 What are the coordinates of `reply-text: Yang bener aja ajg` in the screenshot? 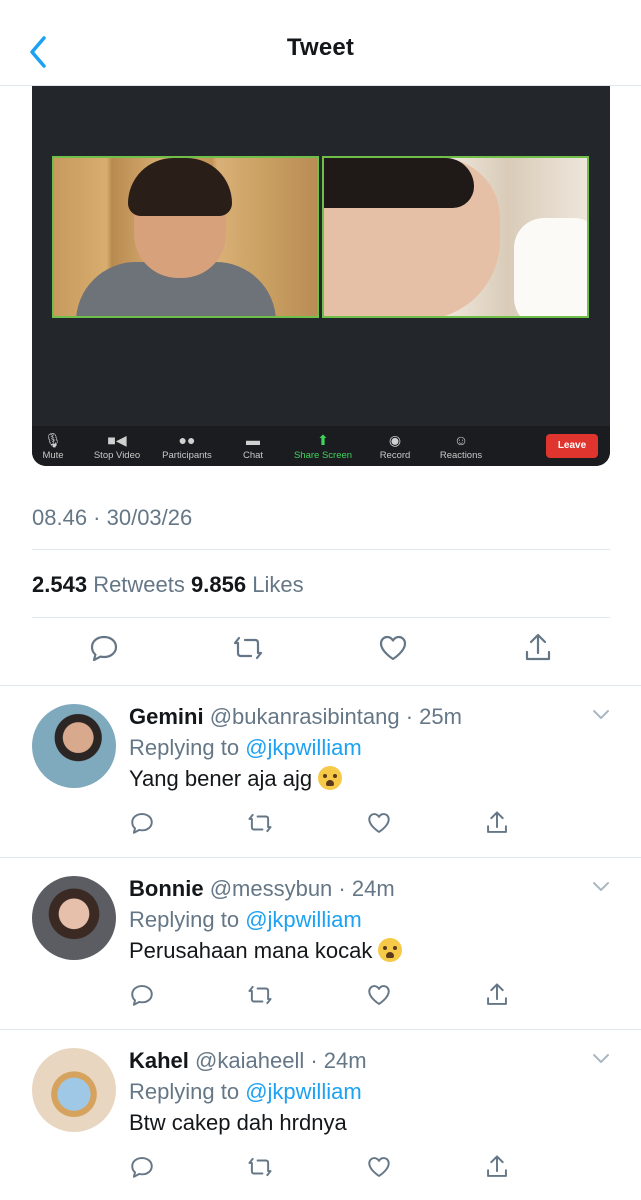 It's located at (236, 779).